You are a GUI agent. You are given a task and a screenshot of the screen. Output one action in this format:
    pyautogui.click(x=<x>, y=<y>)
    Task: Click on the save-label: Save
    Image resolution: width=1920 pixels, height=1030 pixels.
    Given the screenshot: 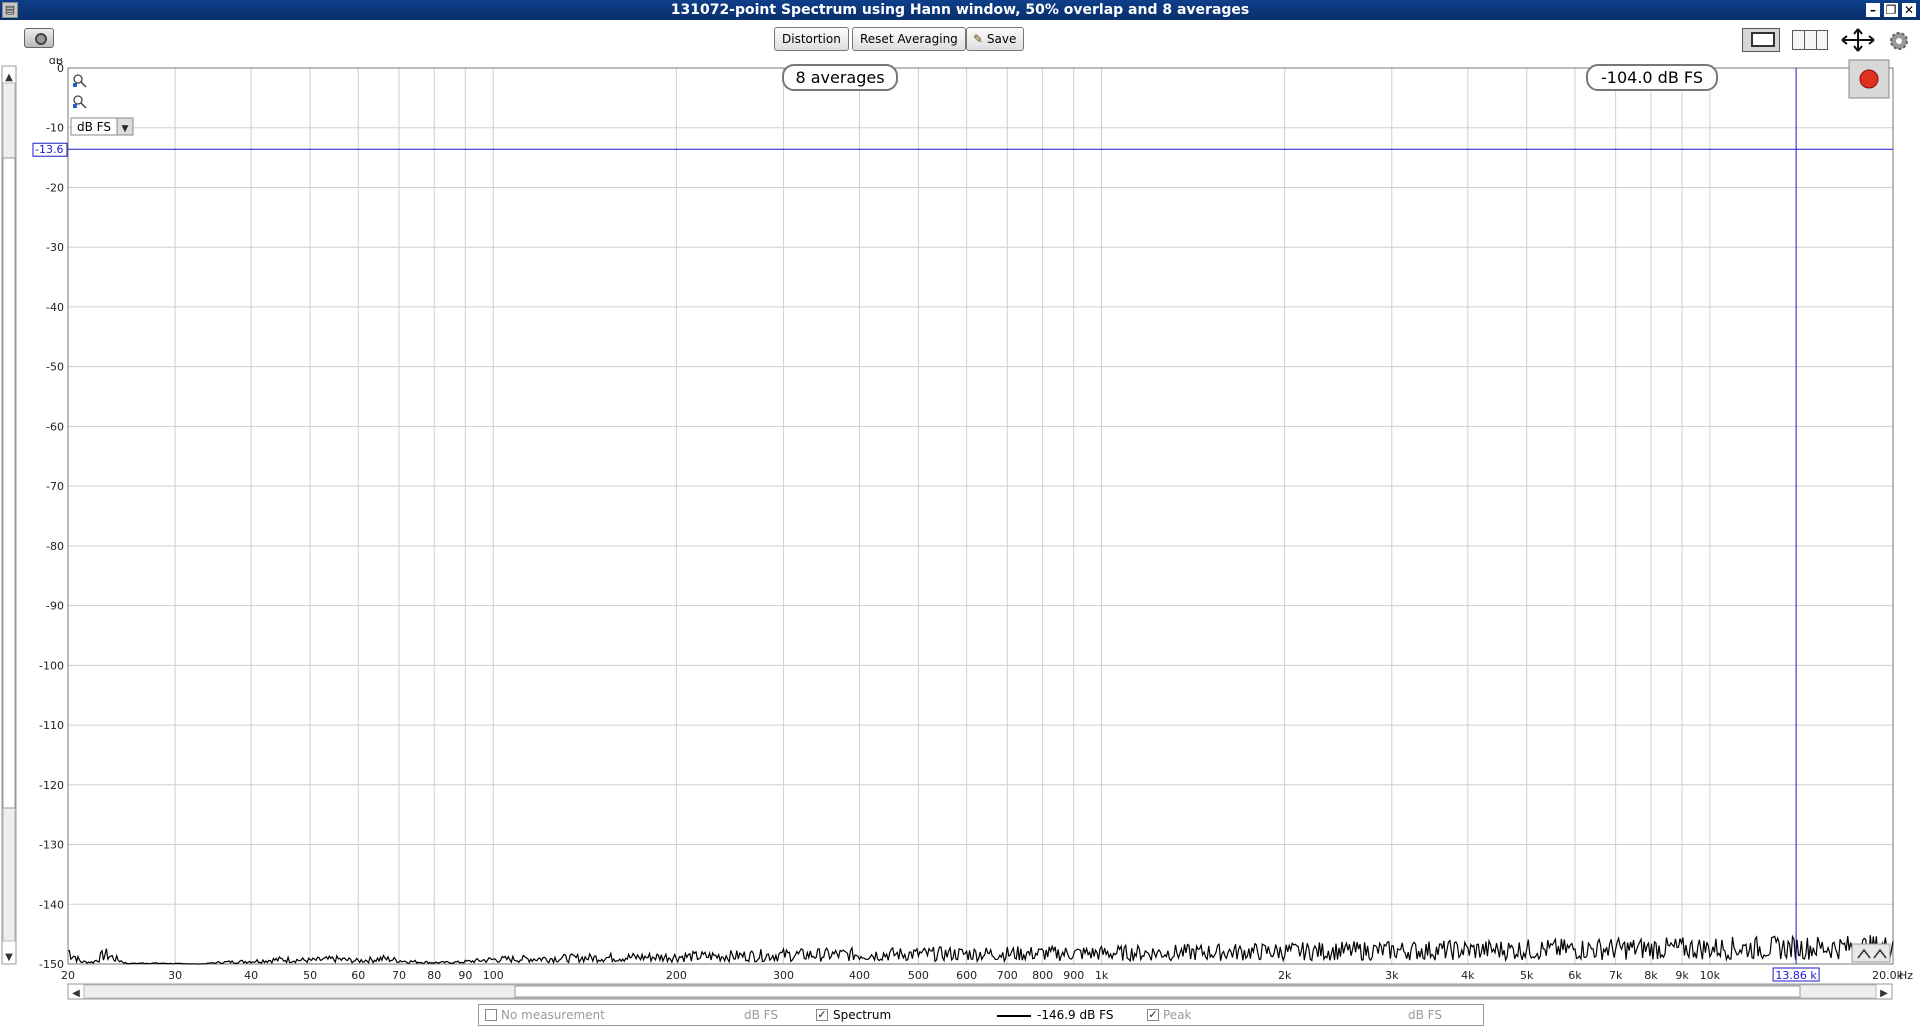 What is the action you would take?
    pyautogui.click(x=1001, y=39)
    